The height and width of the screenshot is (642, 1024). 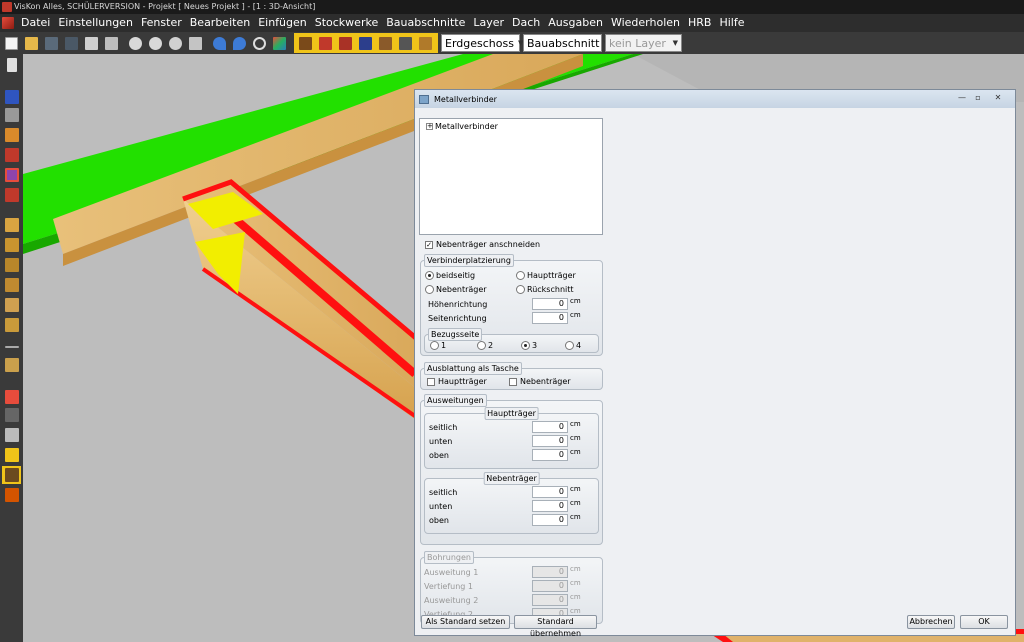 What do you see at coordinates (11, 97) in the screenshot?
I see `wall-tool-button` at bounding box center [11, 97].